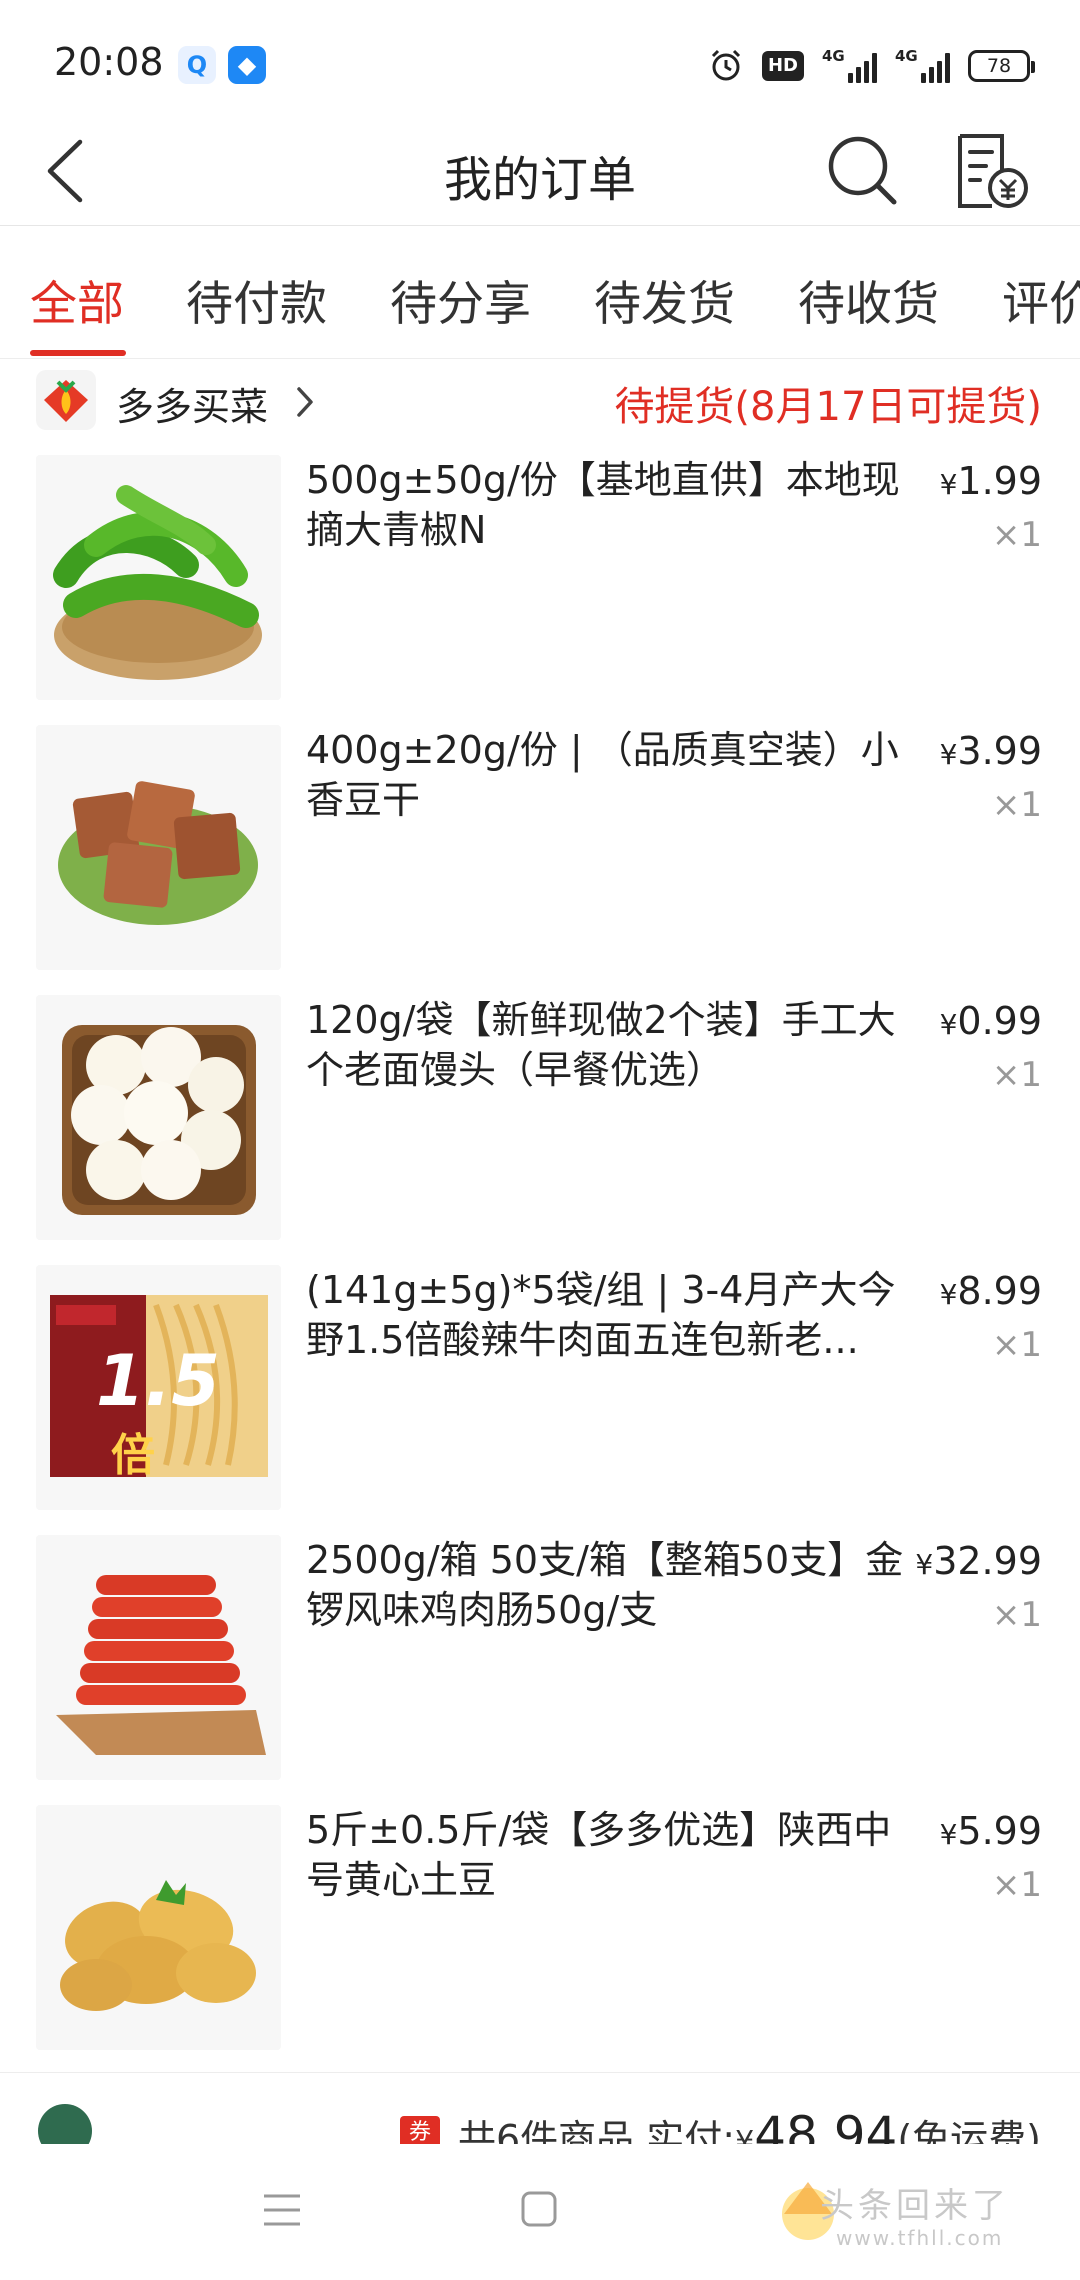 Image resolution: width=1080 pixels, height=2280 pixels. Describe the element at coordinates (990, 1291) in the screenshot. I see `product-price: ¥8.99` at that location.